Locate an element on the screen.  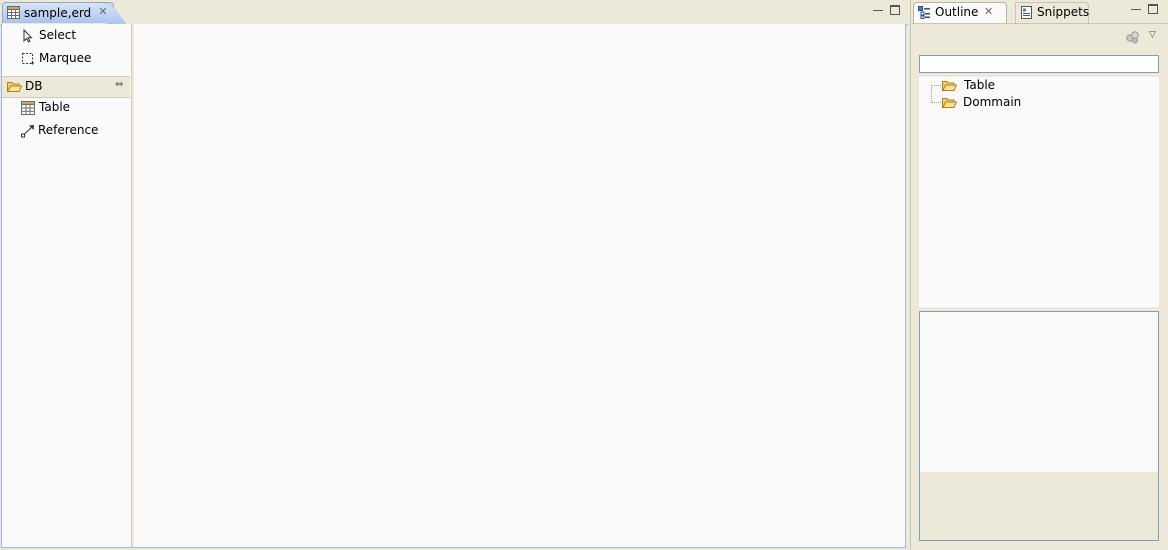
filter-input is located at coordinates (1039, 64).